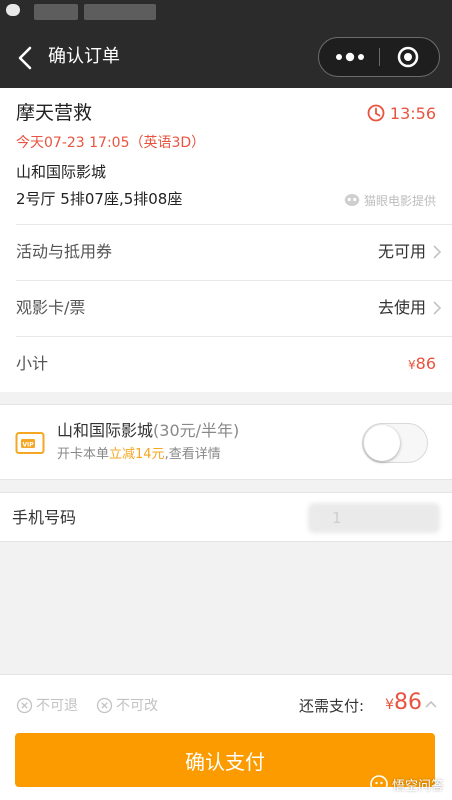  Describe the element at coordinates (32, 363) in the screenshot. I see `subtotal-label: 小计` at that location.